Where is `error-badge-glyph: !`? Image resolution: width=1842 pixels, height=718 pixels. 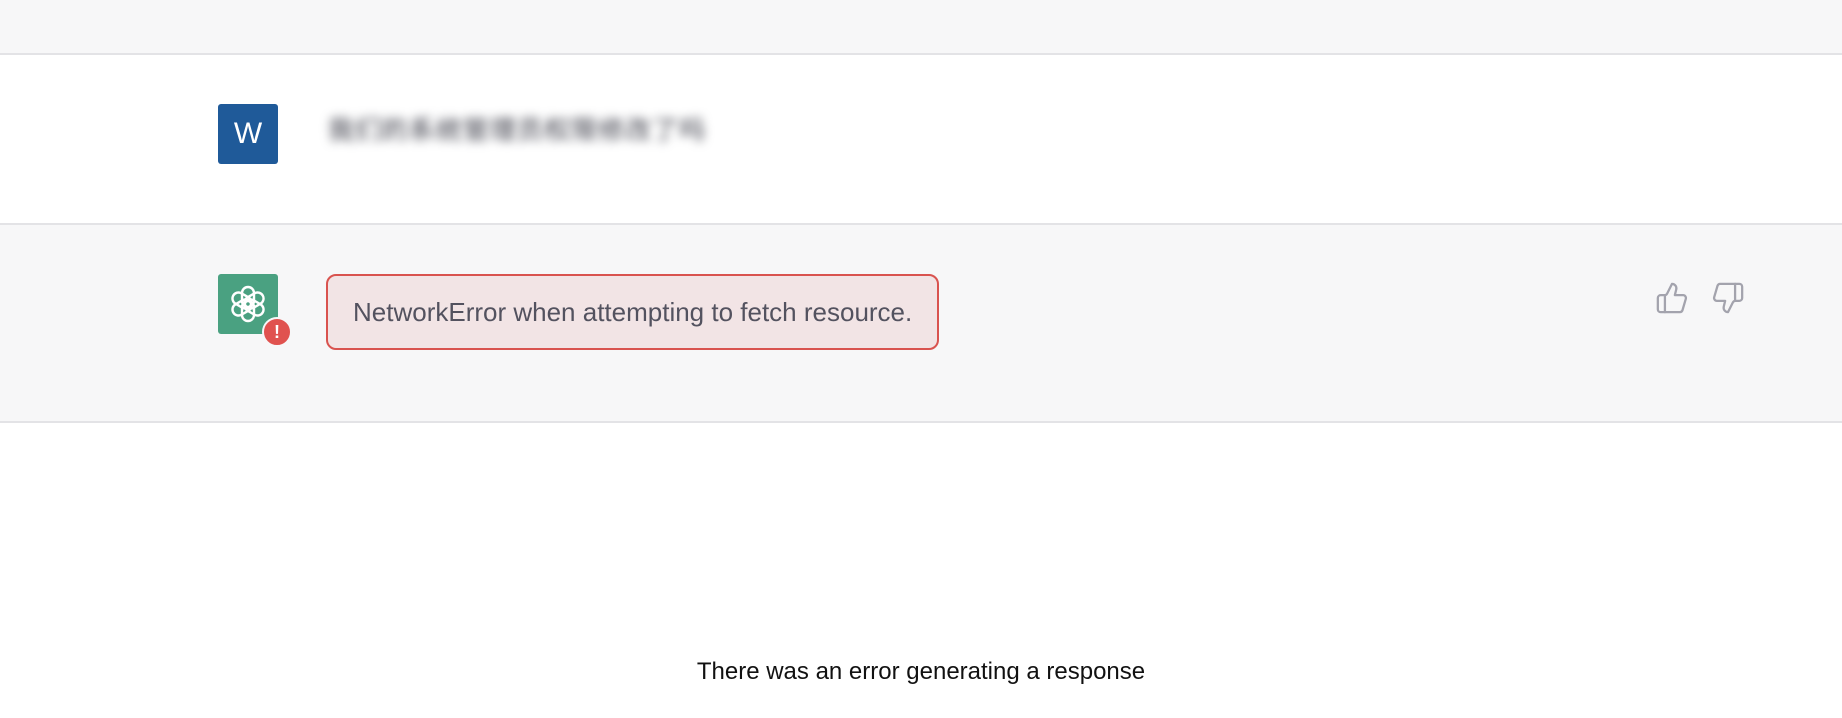
error-badge-glyph: ! is located at coordinates (277, 331).